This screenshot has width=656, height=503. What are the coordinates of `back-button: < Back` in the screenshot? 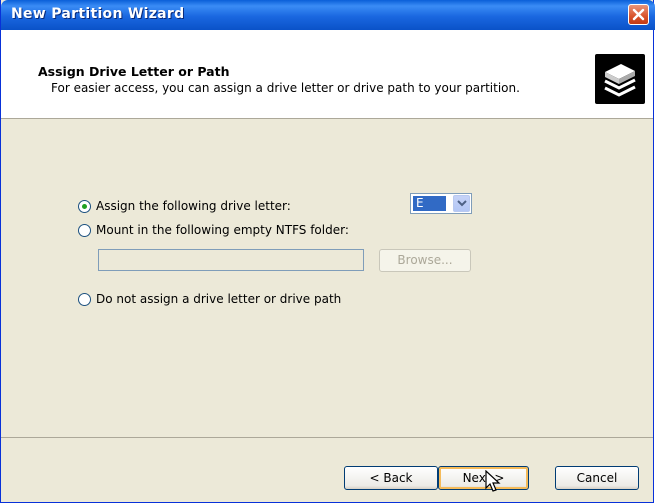 It's located at (391, 478).